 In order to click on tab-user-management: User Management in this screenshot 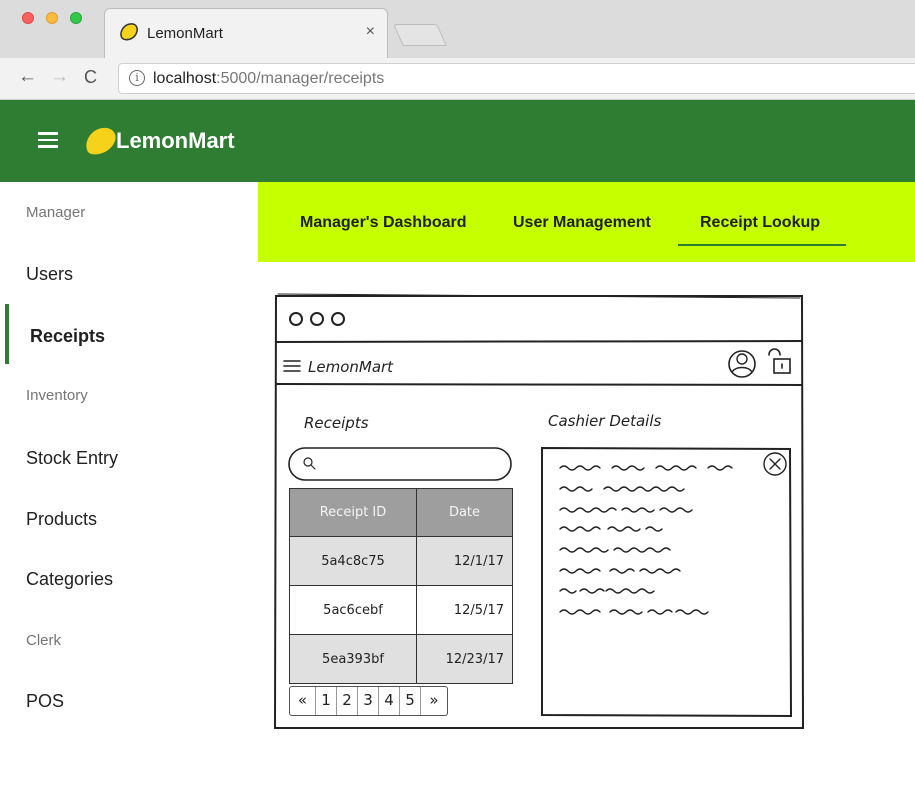, I will do `click(582, 223)`.